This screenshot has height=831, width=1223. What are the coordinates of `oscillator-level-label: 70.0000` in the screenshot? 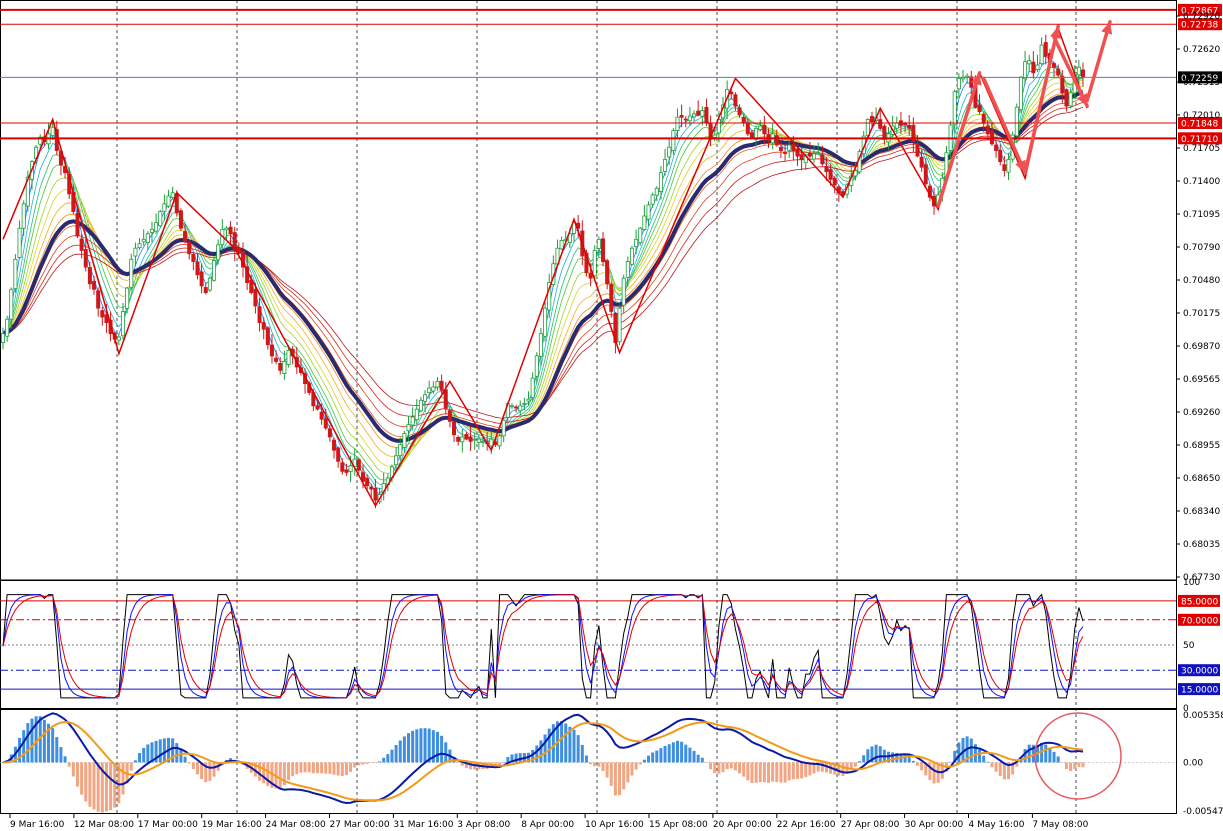 It's located at (1199, 621).